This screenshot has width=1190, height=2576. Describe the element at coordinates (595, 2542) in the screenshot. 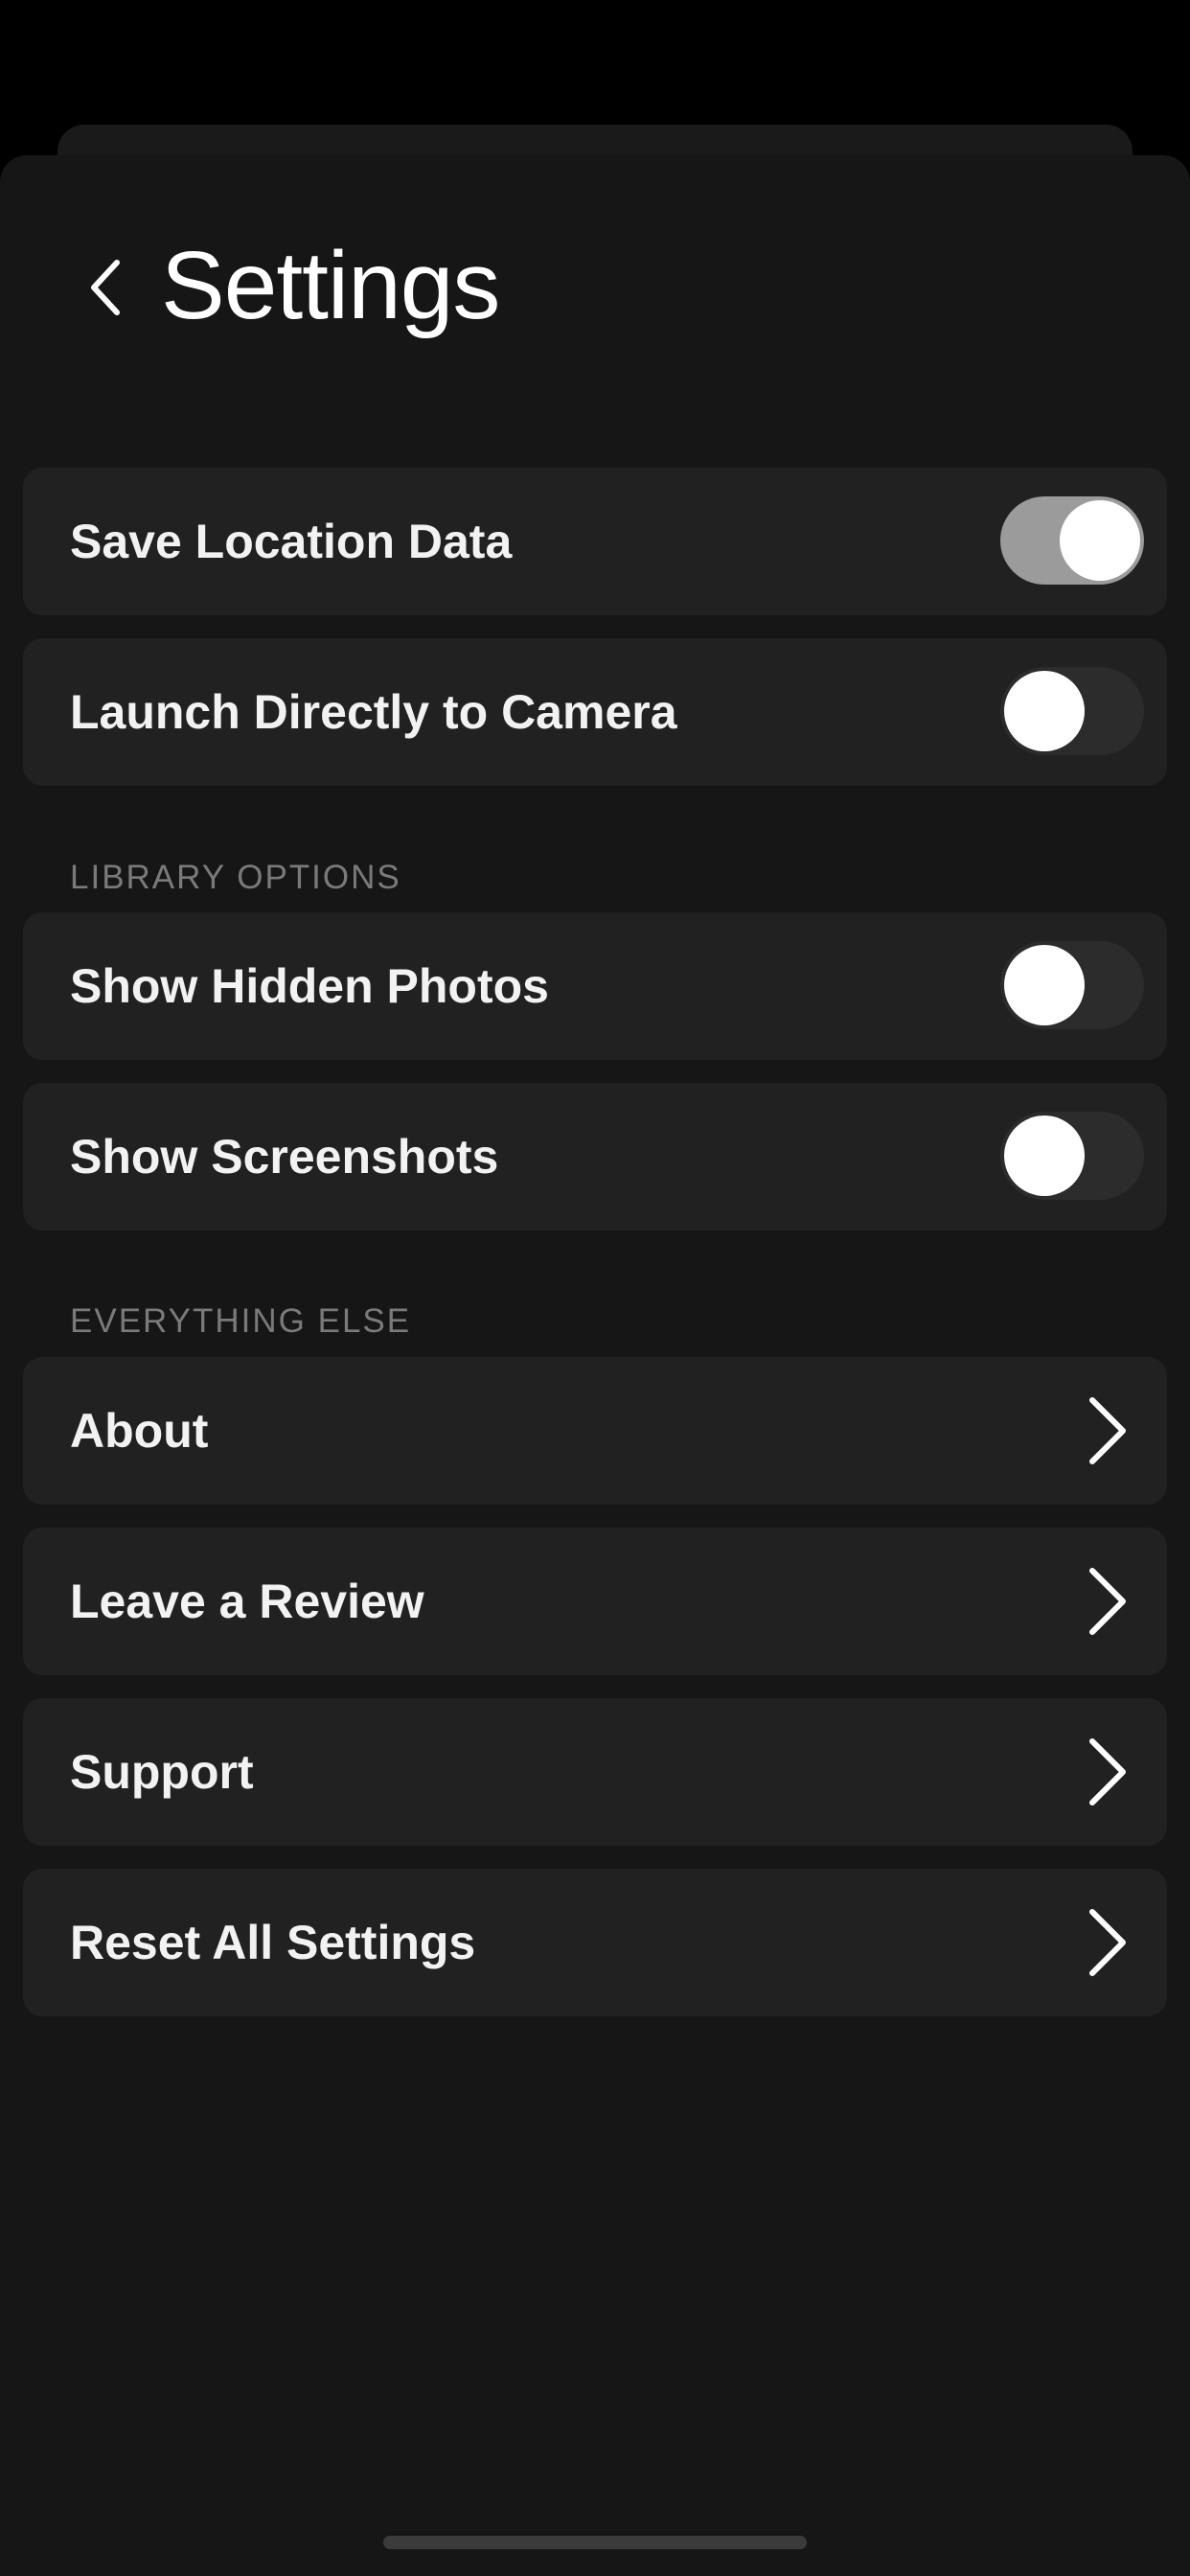

I see `home-indicator` at that location.